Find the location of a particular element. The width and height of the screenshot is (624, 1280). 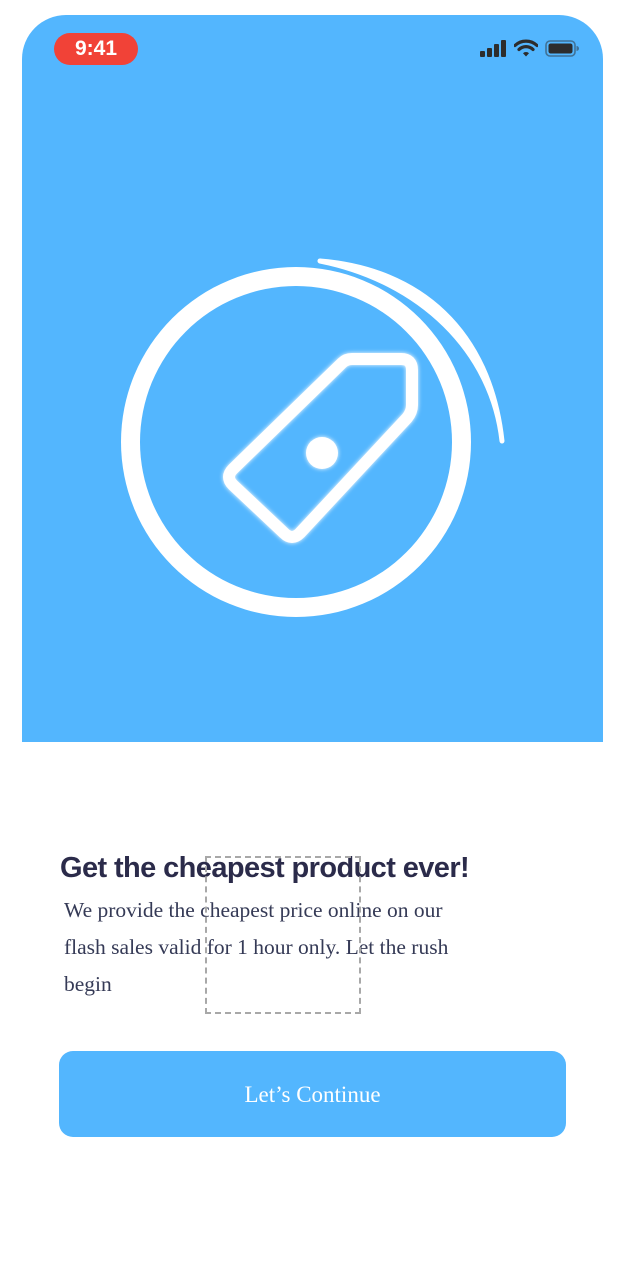

status-icons is located at coordinates (529, 48).